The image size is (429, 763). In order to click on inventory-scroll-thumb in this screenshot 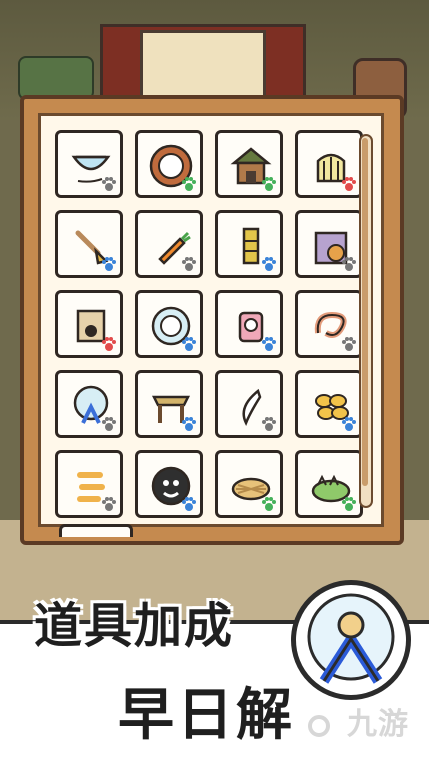, I will do `click(365, 312)`.